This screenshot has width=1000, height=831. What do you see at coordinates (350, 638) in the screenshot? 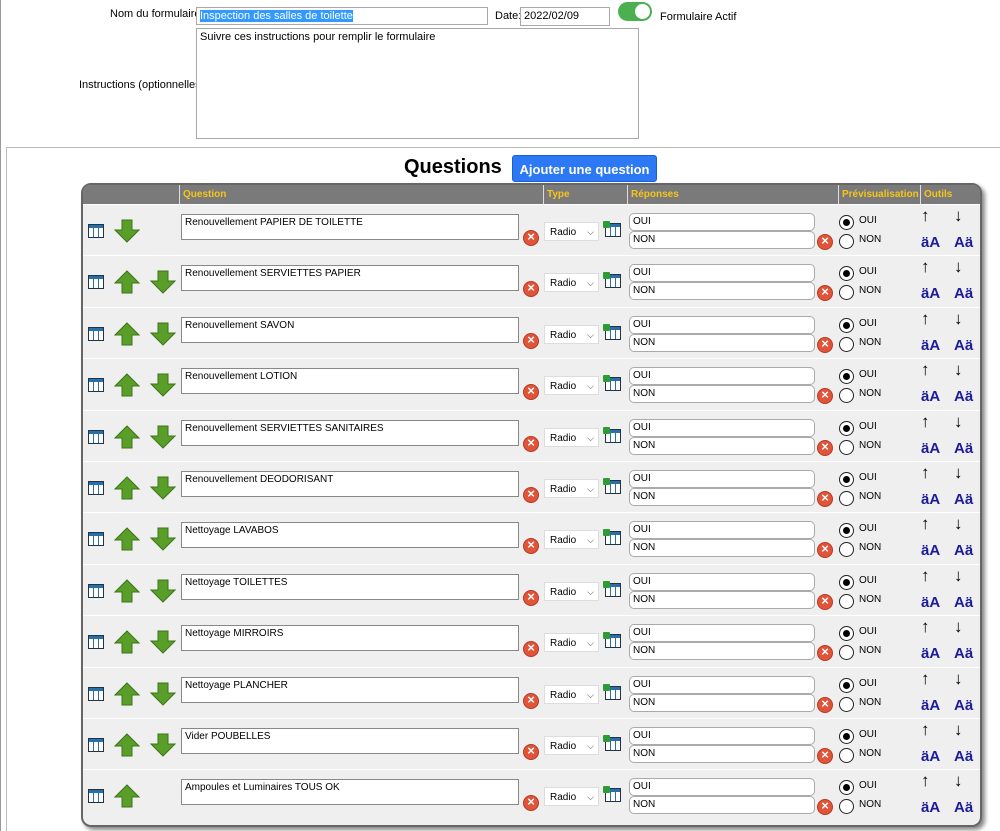
I see `question-textarea: Nettoyage MIRROIRS` at bounding box center [350, 638].